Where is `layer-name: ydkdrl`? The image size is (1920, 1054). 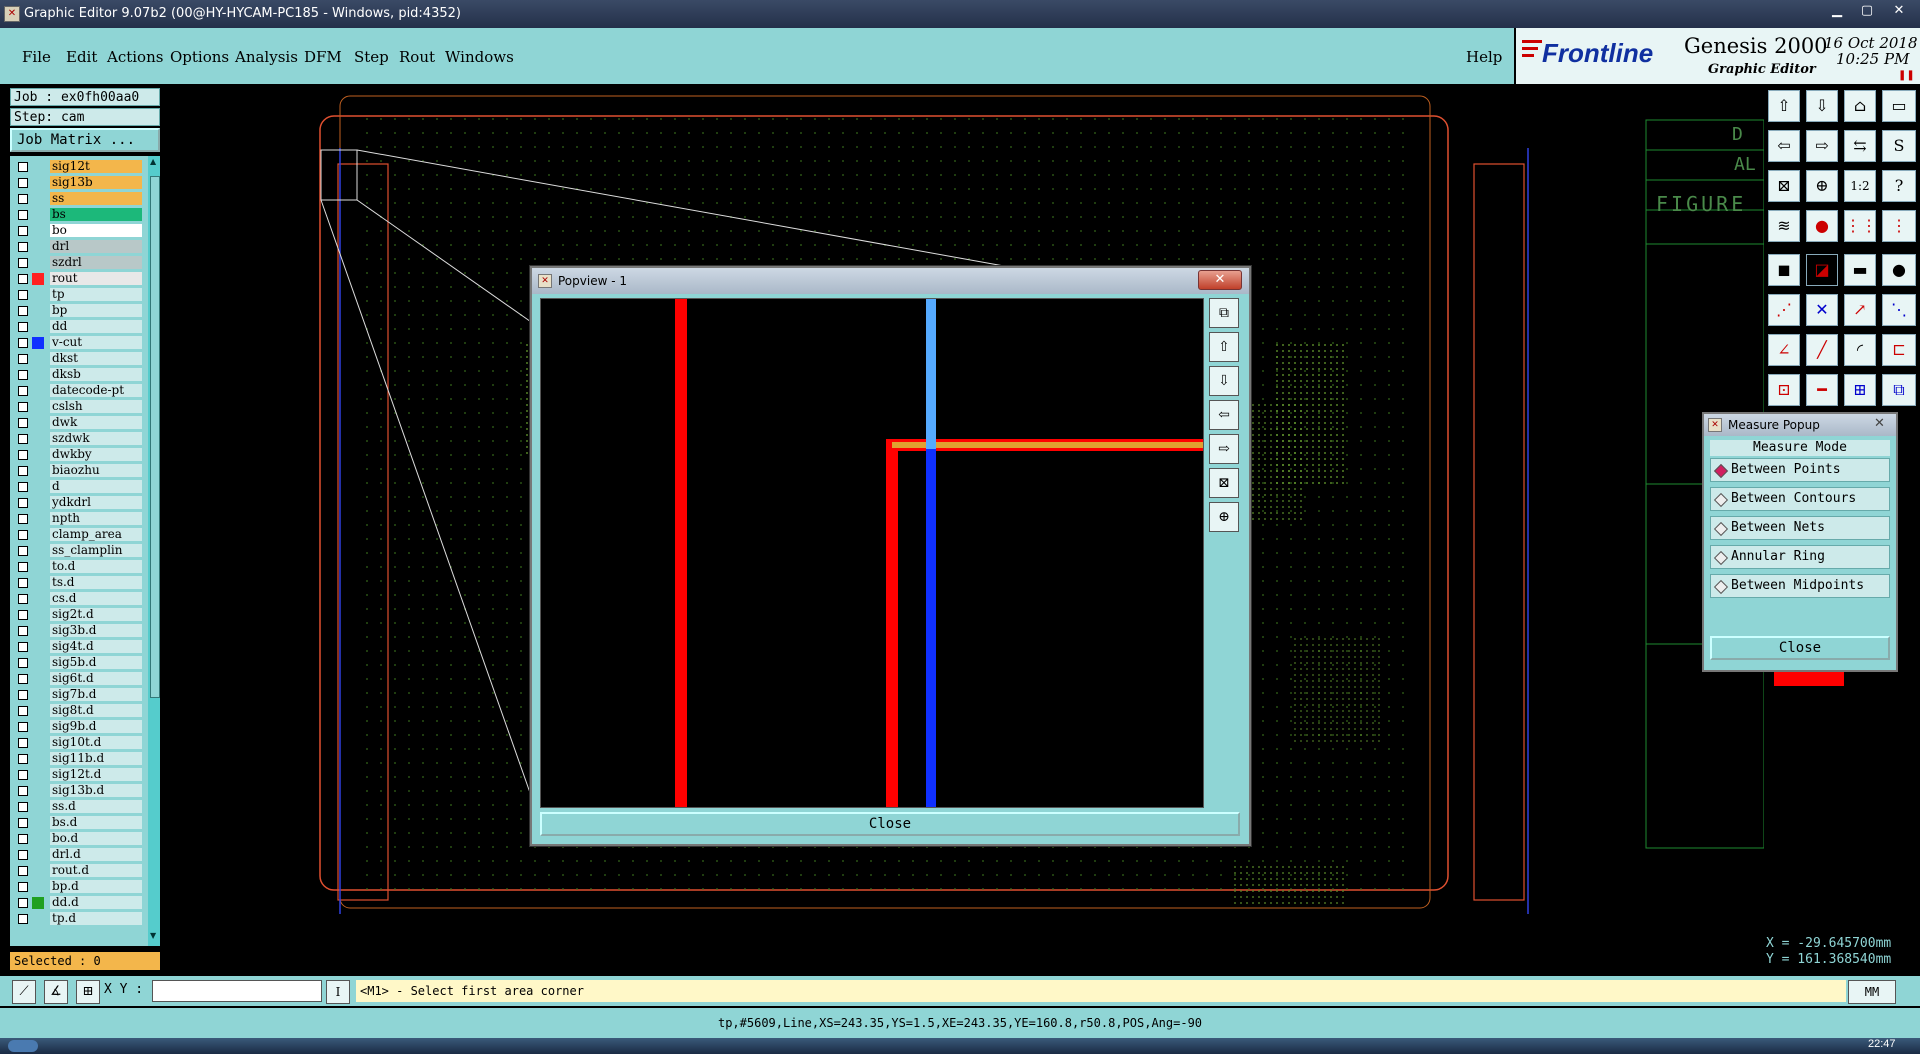
layer-name: ydkdrl is located at coordinates (96, 502).